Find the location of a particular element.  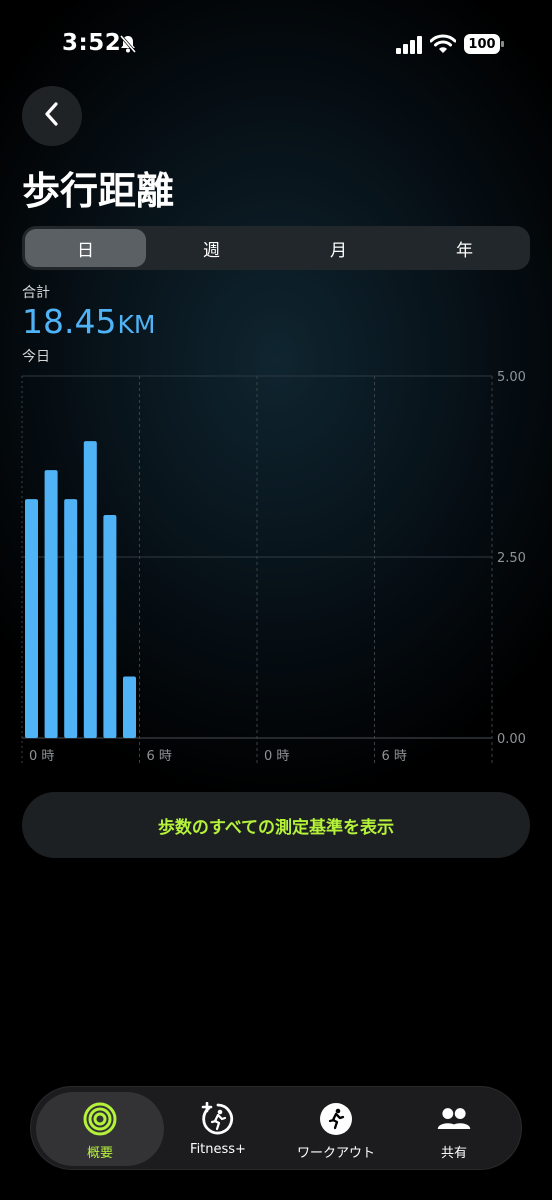

cellular-signal-icon is located at coordinates (410, 45).